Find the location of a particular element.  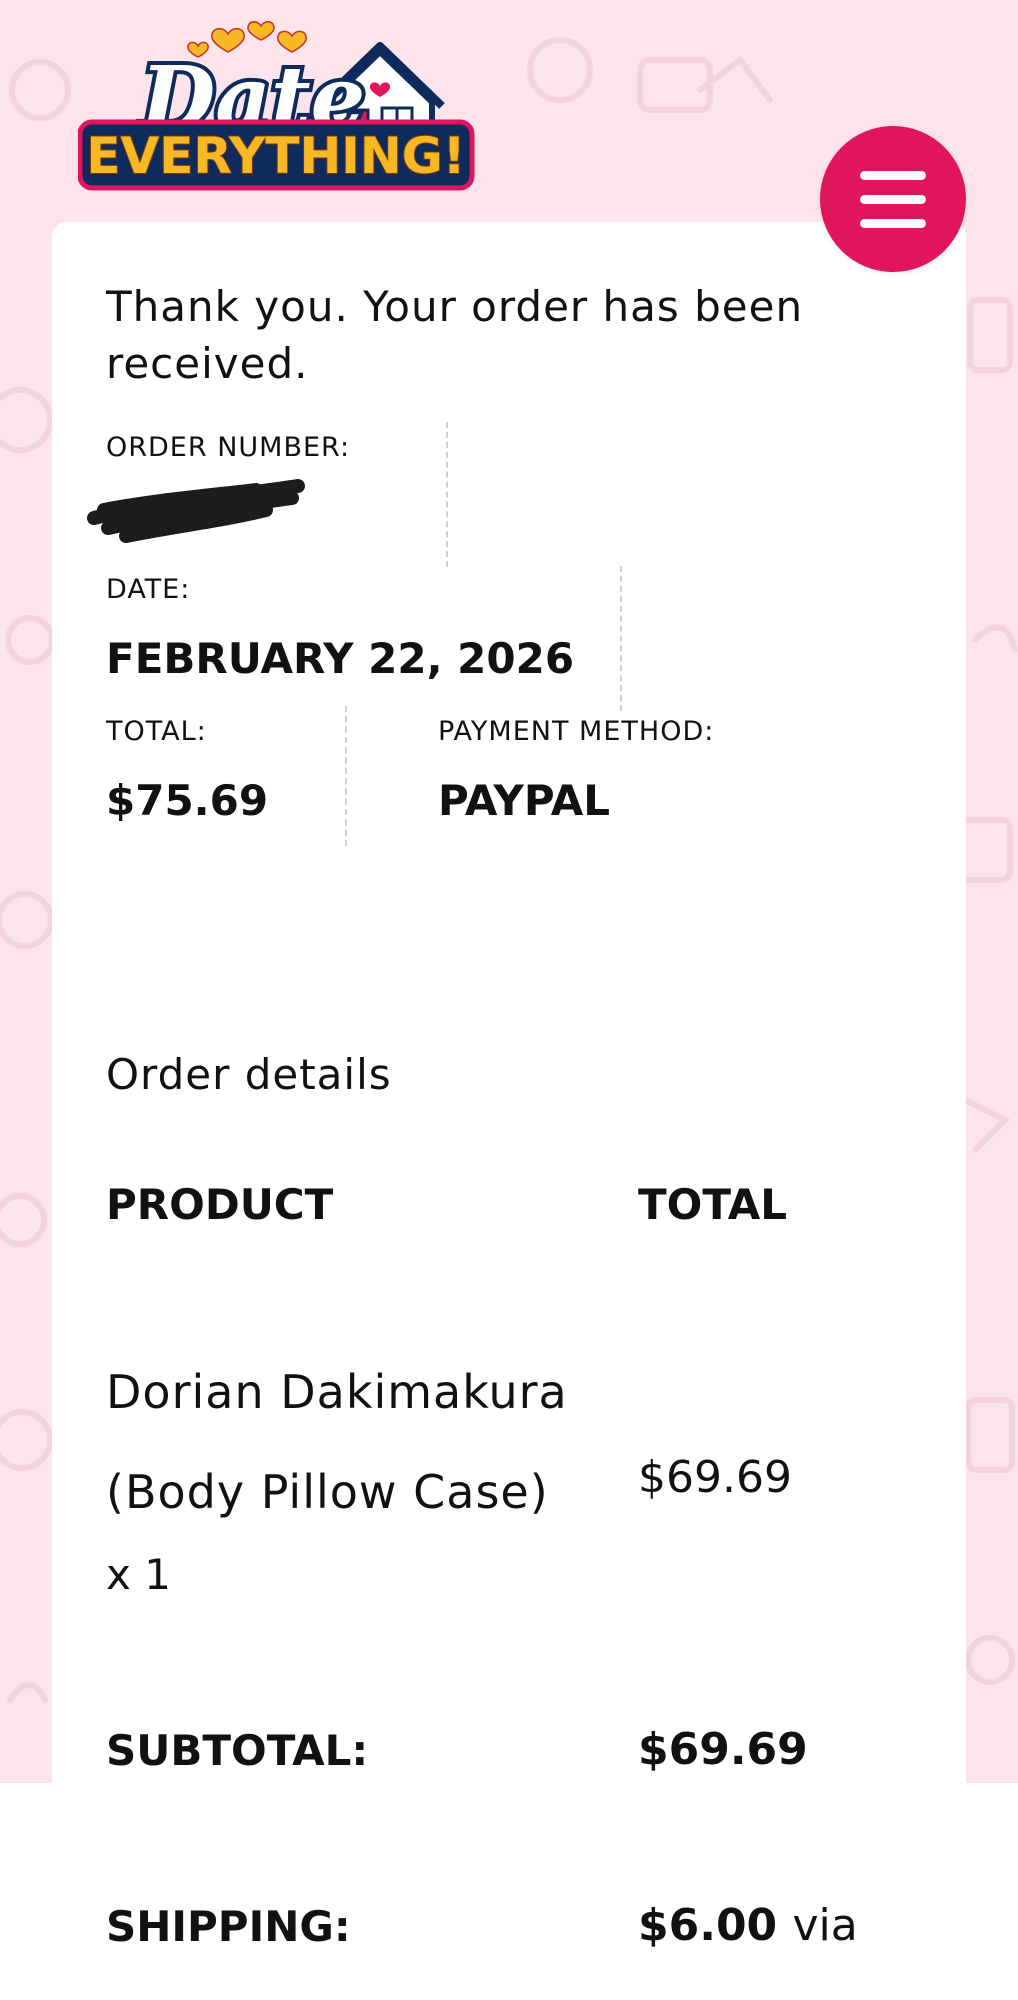

thank-you-message: Thank you. Your order has been received. is located at coordinates (455, 335).